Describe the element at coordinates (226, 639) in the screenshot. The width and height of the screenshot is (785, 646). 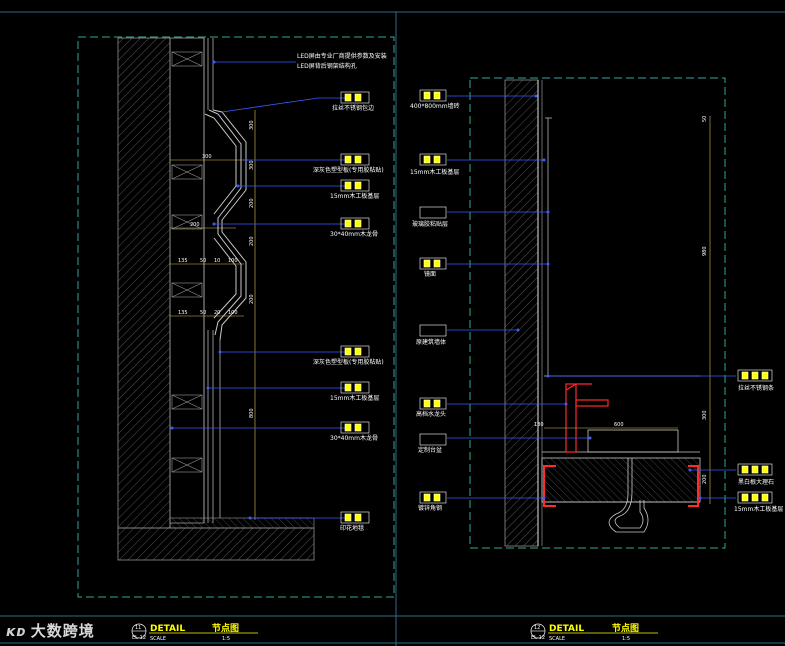
I see `title-left-scale: 1:5` at that location.